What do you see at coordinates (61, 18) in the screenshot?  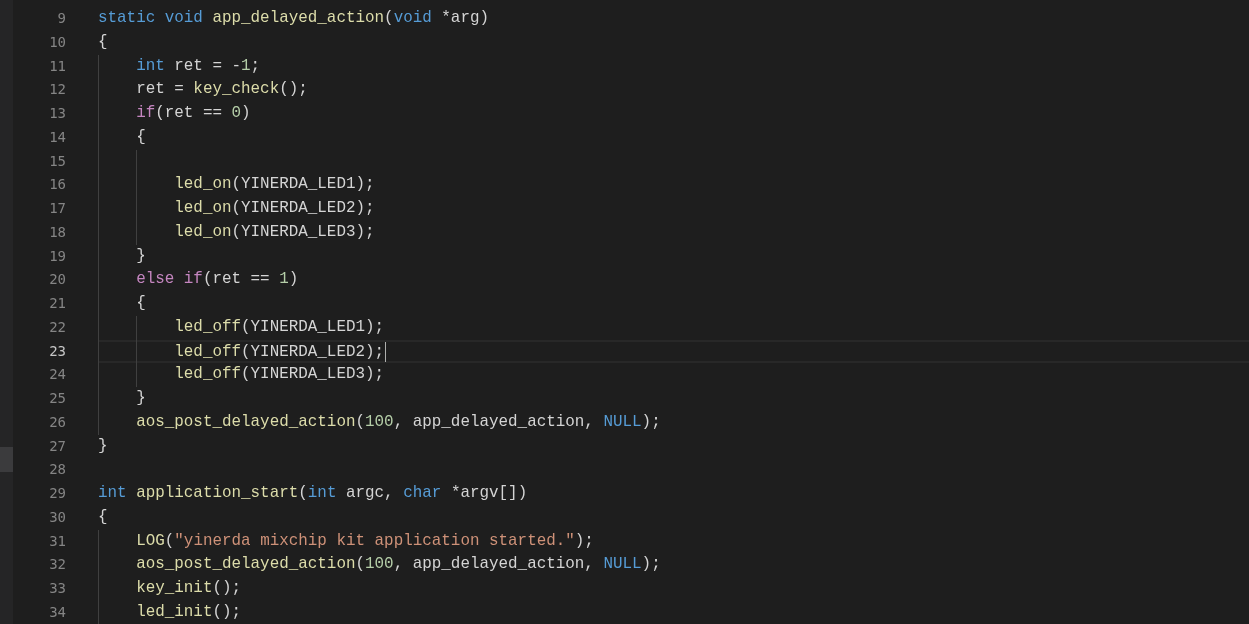 I see `line-number: 9` at bounding box center [61, 18].